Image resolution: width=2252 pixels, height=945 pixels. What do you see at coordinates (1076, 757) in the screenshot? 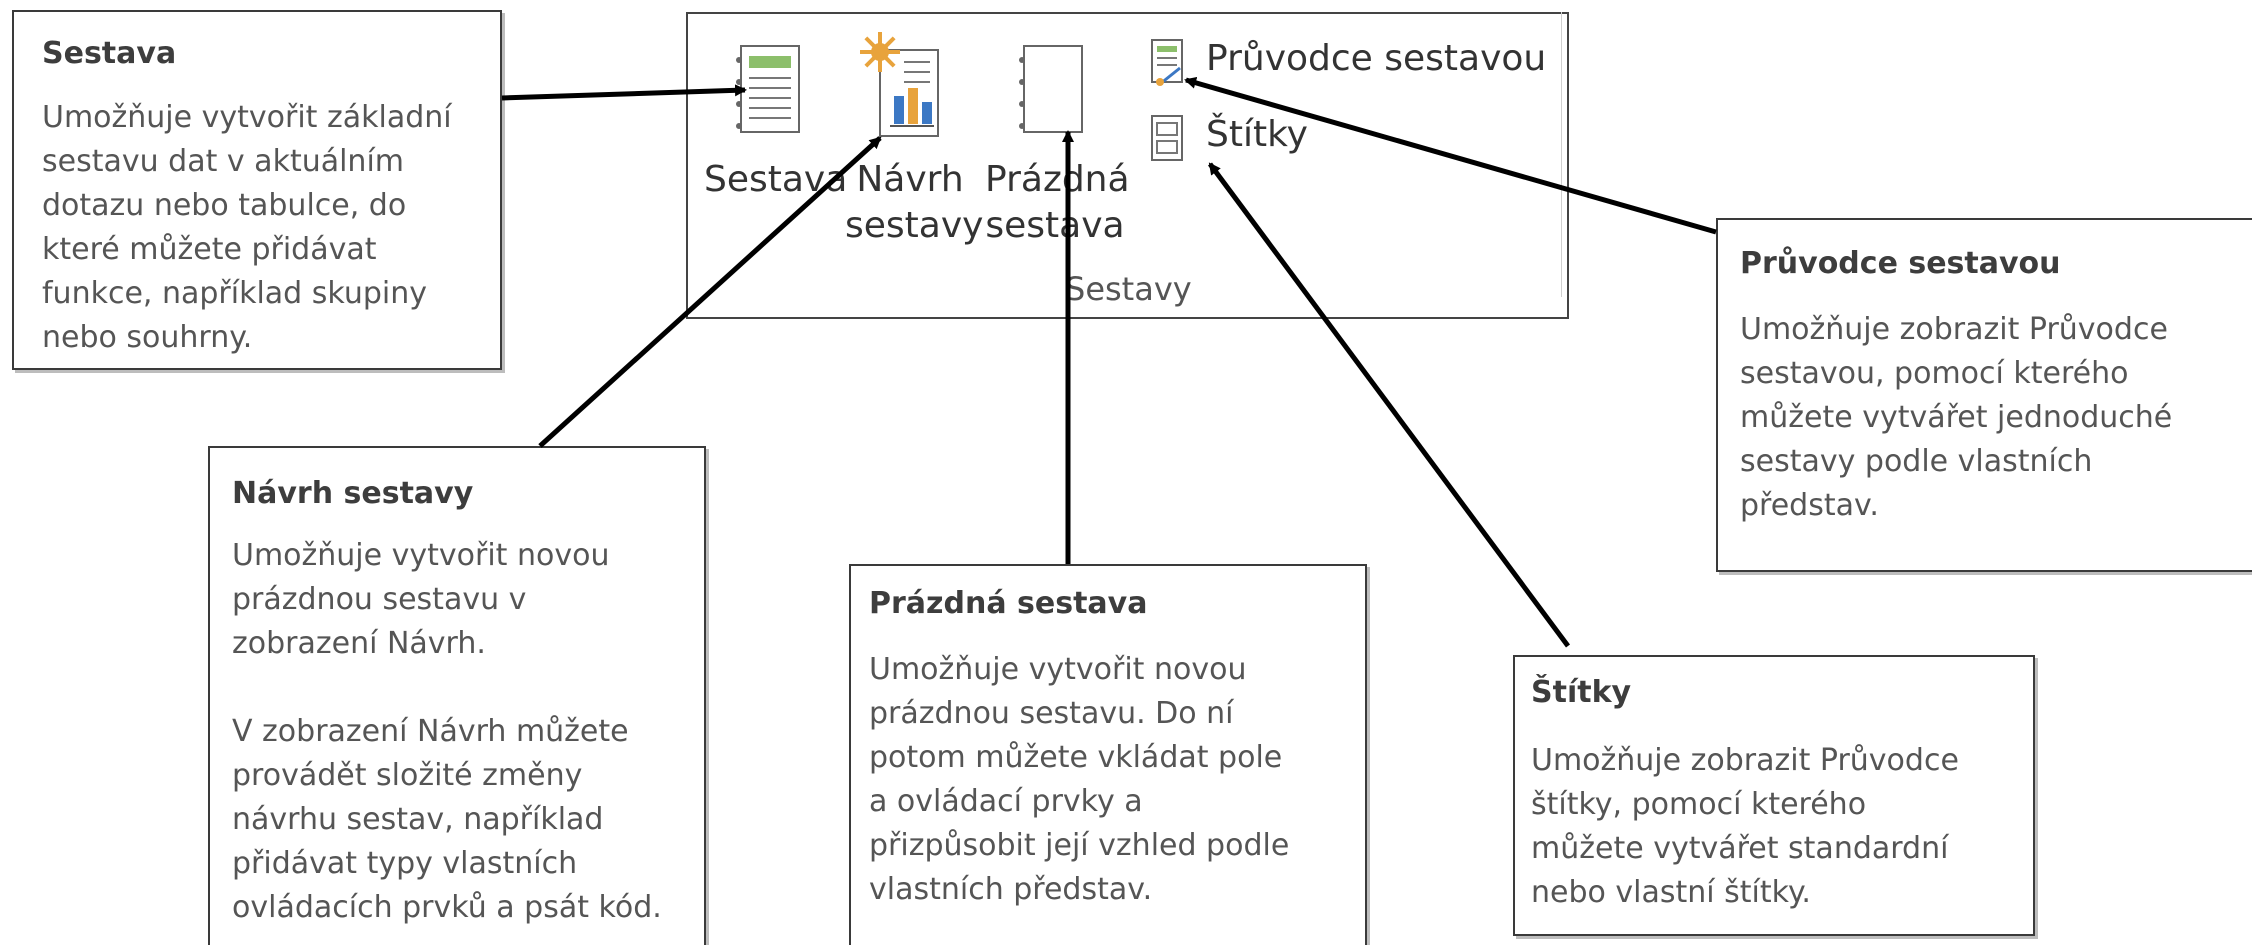
I see `tooltip-line: potom můžete vkládat pole` at bounding box center [1076, 757].